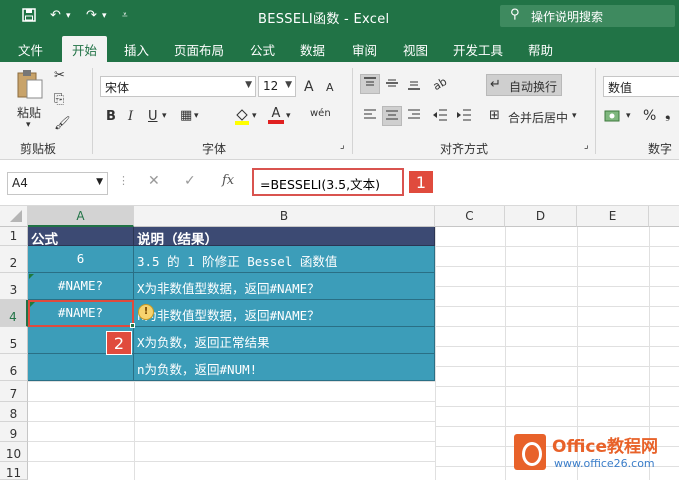 The width and height of the screenshot is (679, 480). What do you see at coordinates (464, 116) in the screenshot?
I see `increase-indent-button` at bounding box center [464, 116].